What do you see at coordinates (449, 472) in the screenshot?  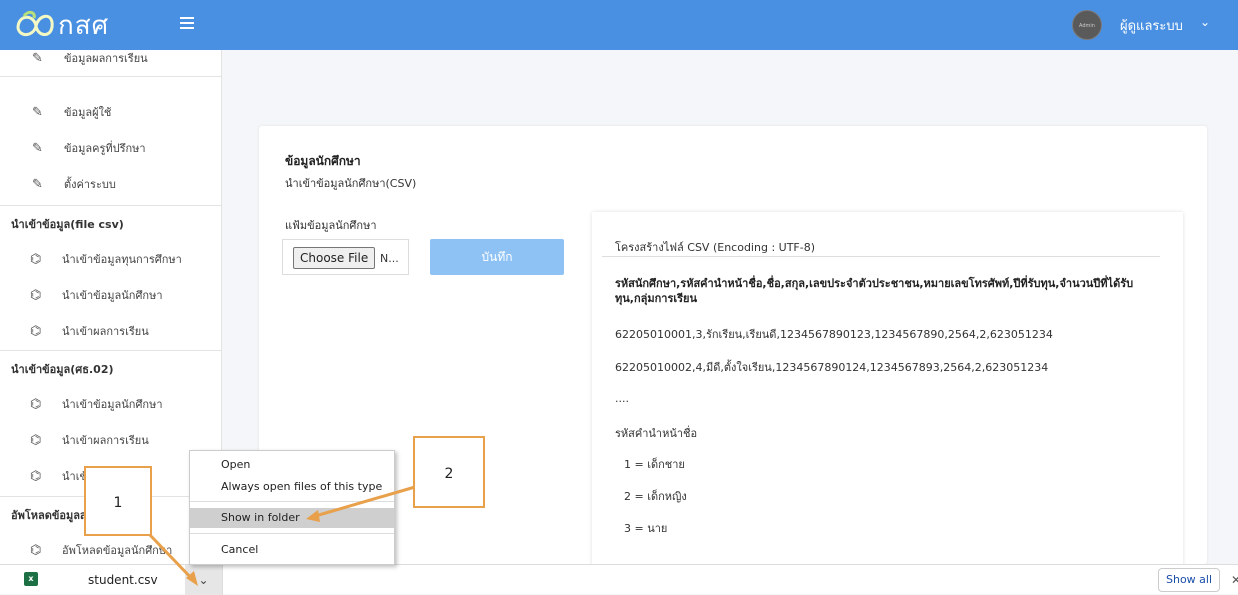 I see `callout-2: 2` at bounding box center [449, 472].